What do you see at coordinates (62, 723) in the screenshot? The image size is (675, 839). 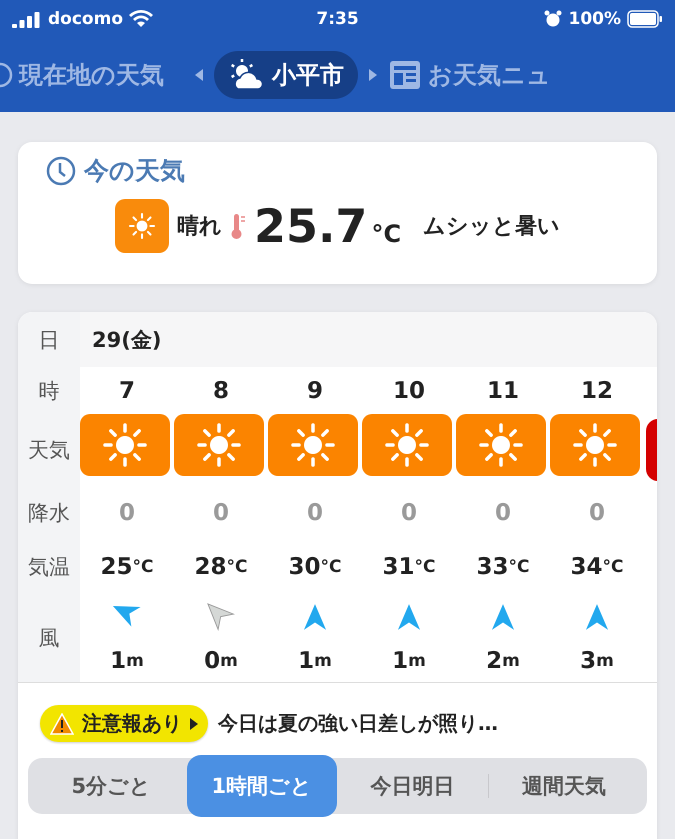 I see `warning-icon` at bounding box center [62, 723].